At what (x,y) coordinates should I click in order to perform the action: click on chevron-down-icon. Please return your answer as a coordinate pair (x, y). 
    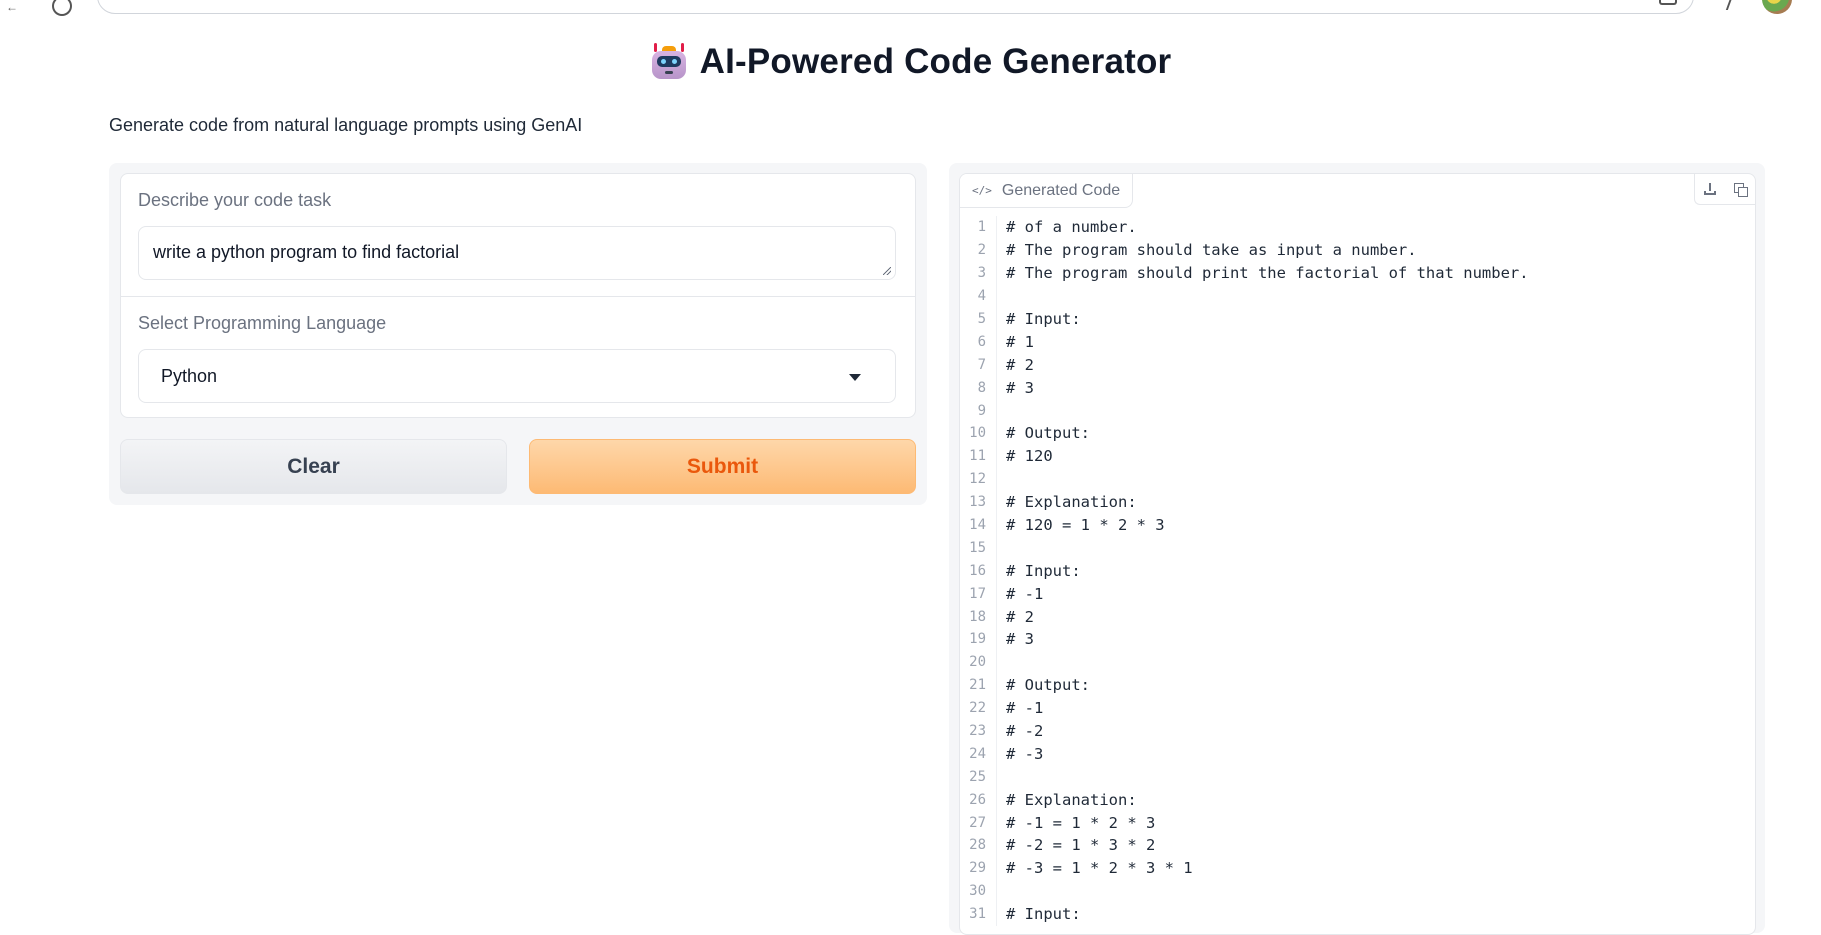
    Looking at the image, I should click on (855, 377).